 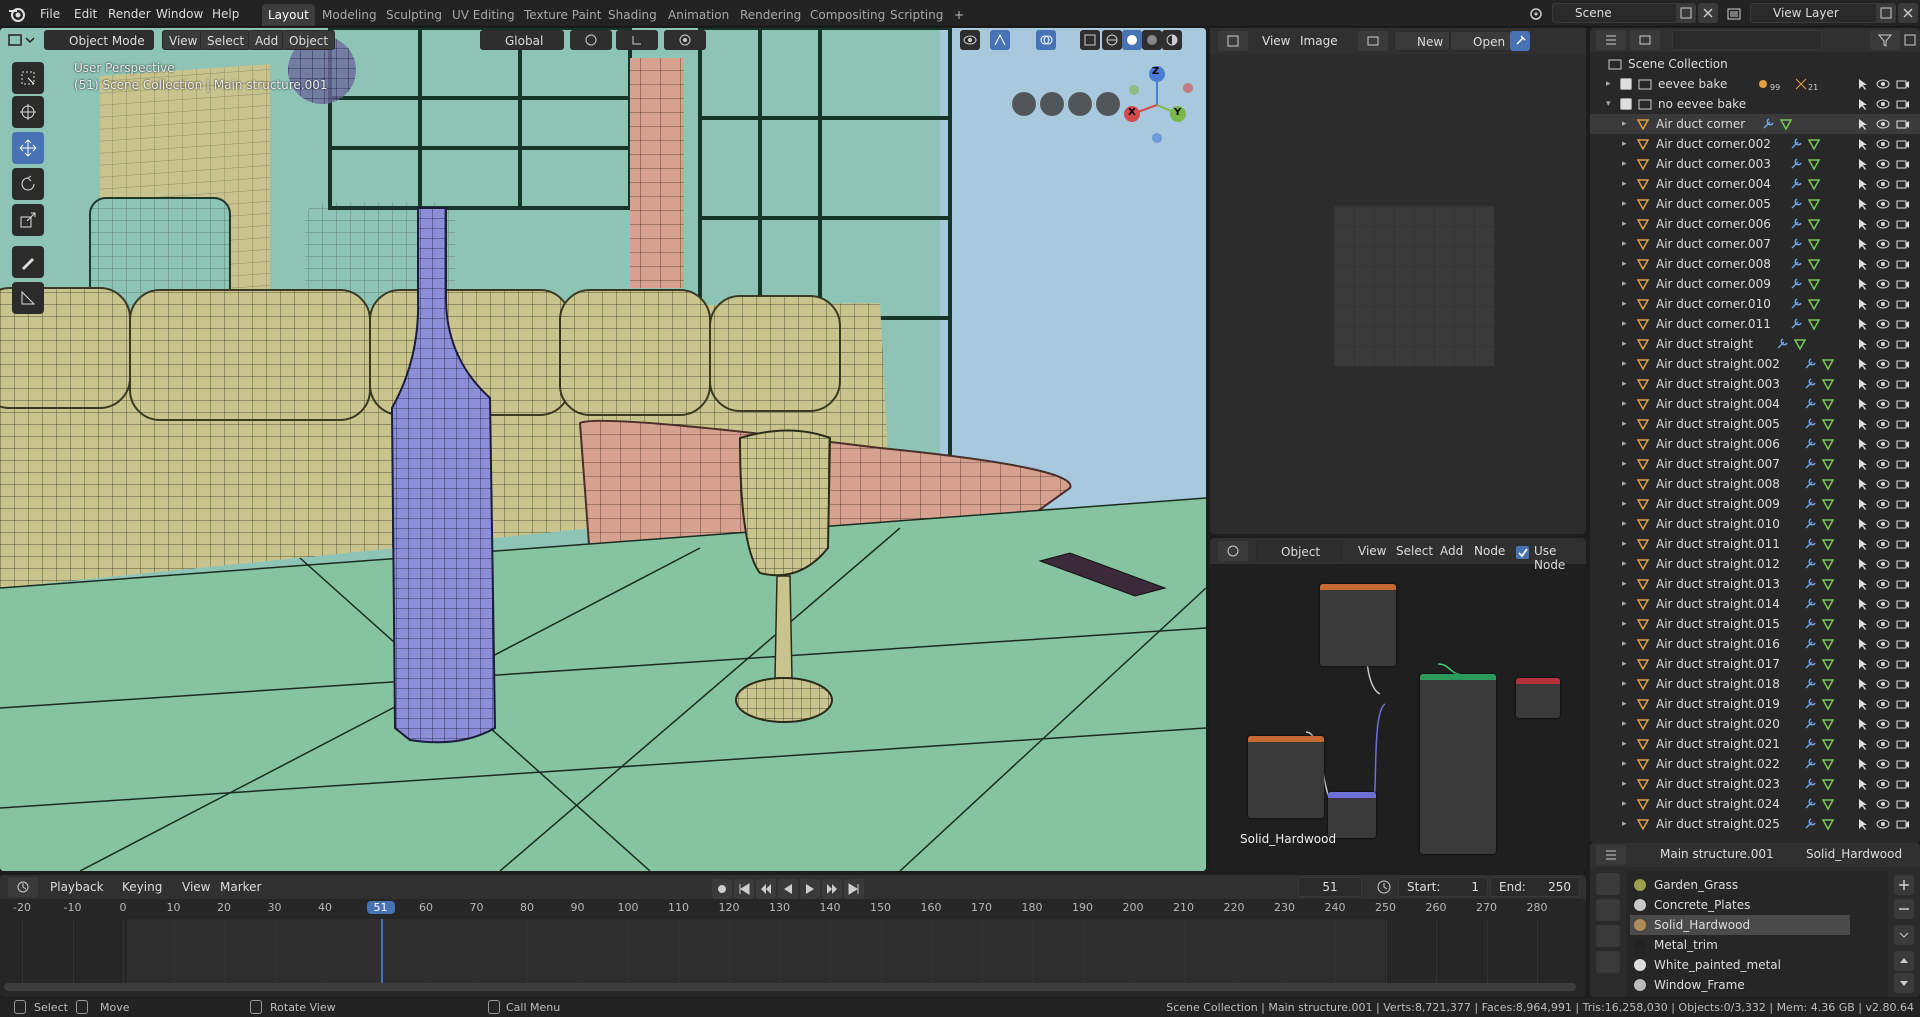 I want to click on slot-menu-icon, so click(x=1904, y=935).